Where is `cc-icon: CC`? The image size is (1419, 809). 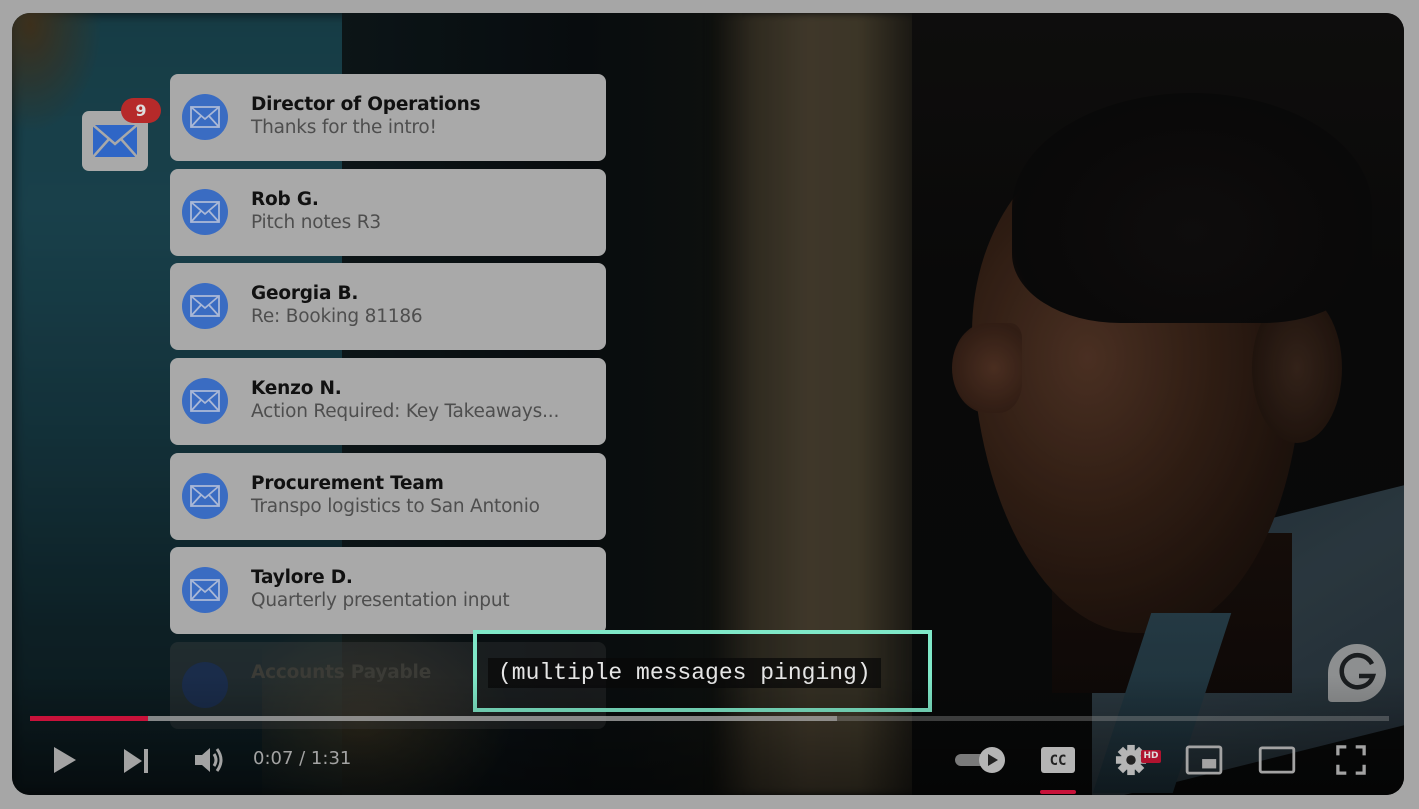 cc-icon: CC is located at coordinates (1058, 760).